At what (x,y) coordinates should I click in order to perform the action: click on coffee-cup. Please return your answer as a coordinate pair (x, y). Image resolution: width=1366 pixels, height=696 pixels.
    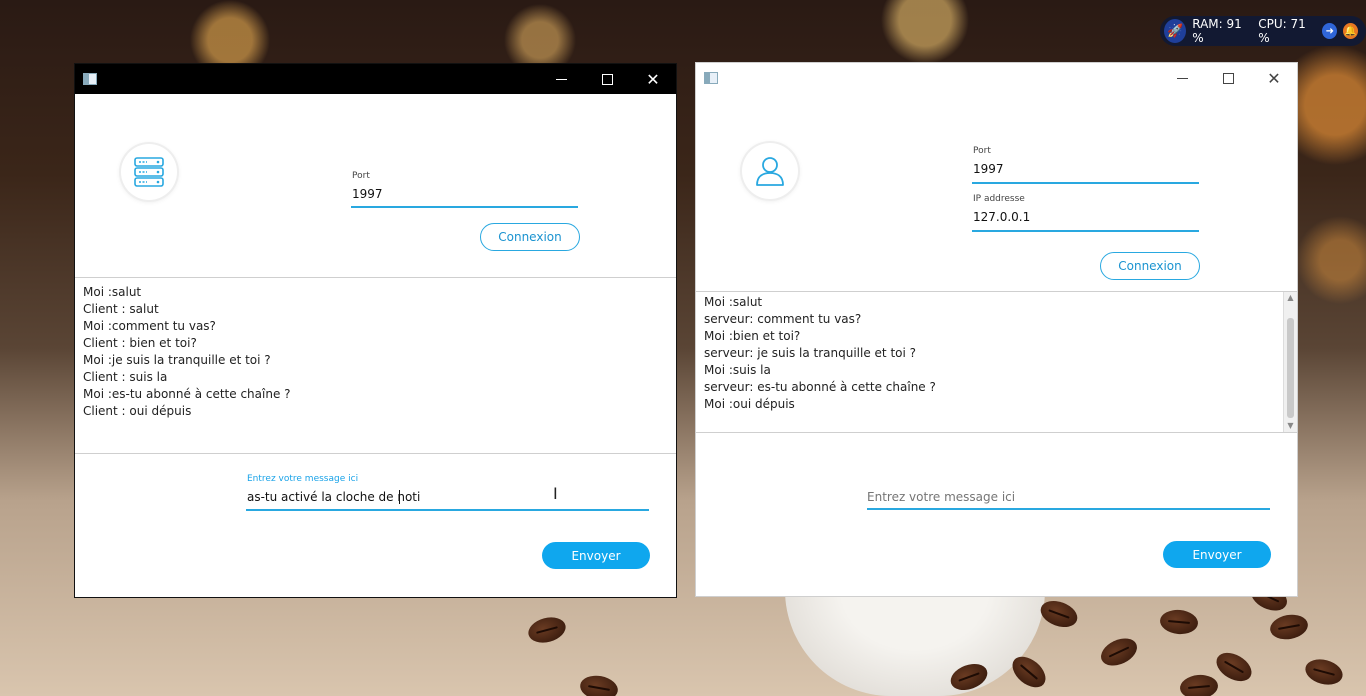
    Looking at the image, I should click on (915, 643).